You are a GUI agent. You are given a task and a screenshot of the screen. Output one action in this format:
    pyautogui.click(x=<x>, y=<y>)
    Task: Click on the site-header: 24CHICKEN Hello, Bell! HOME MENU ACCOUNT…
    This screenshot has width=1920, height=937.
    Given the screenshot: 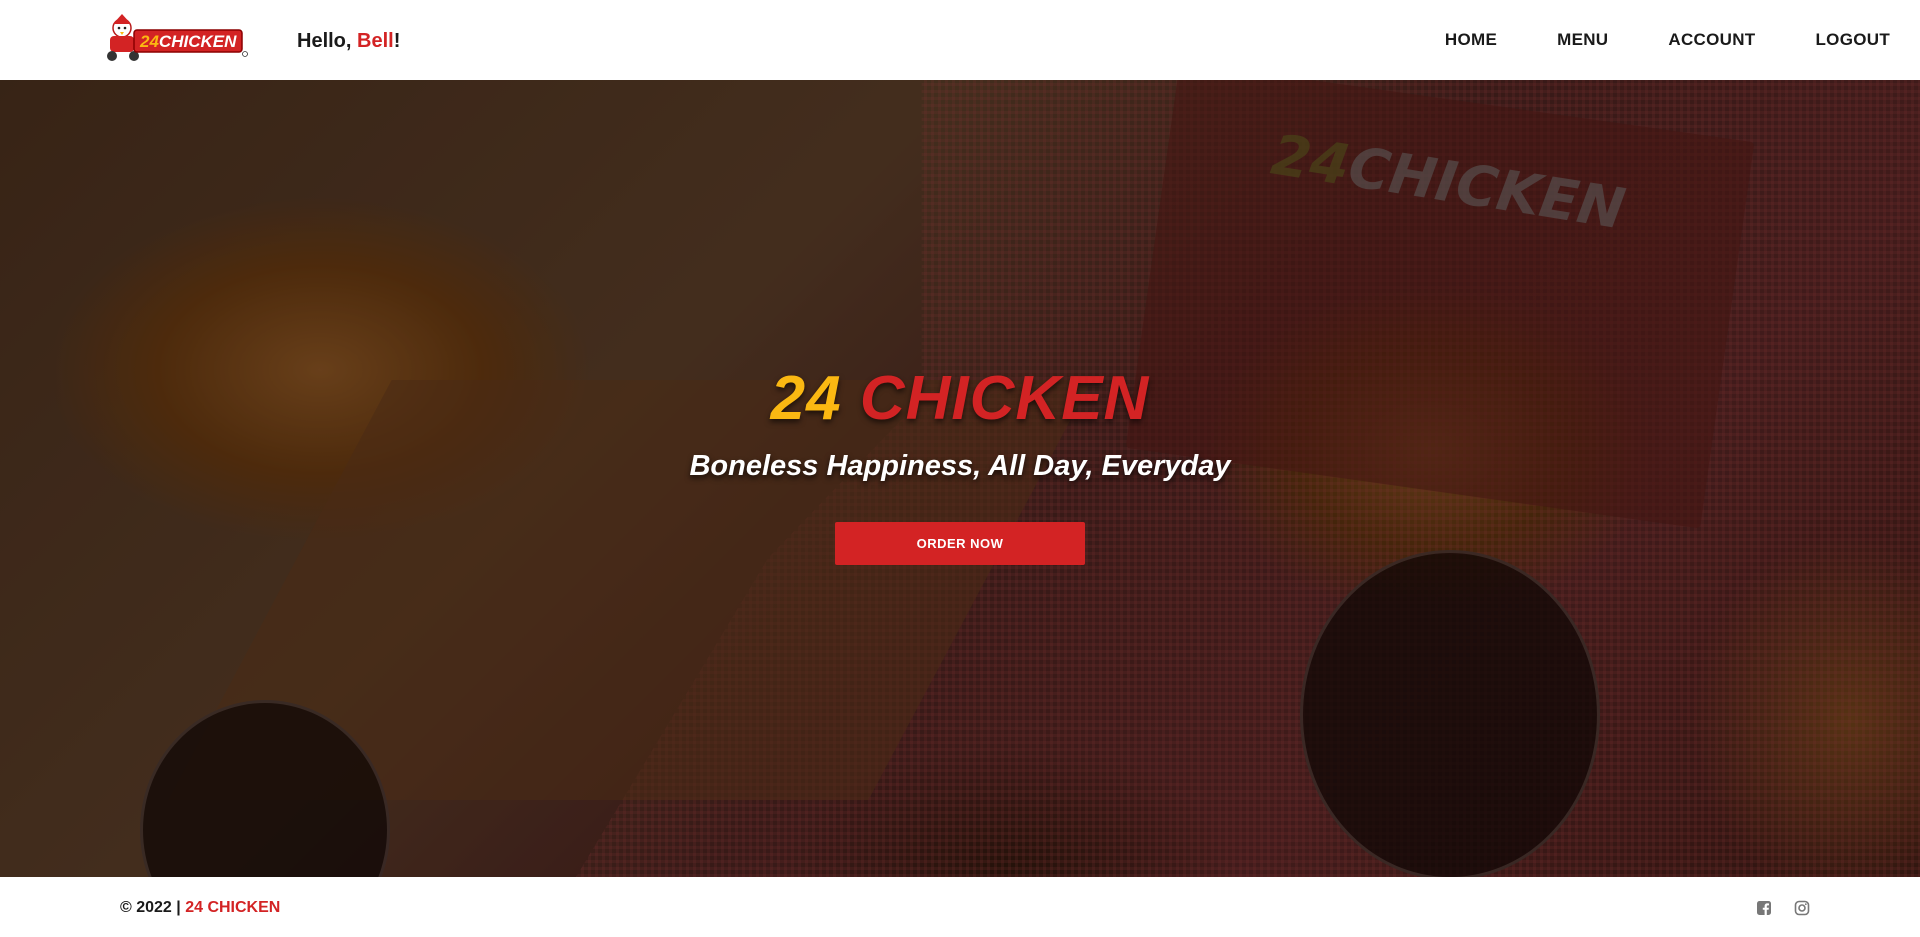 What is the action you would take?
    pyautogui.click(x=960, y=40)
    